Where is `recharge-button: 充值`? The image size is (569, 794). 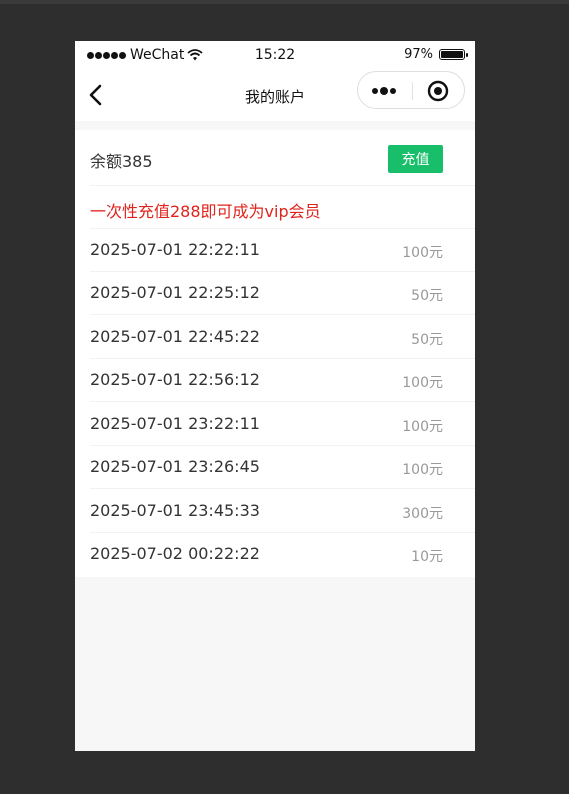
recharge-button: 充值 is located at coordinates (415, 159).